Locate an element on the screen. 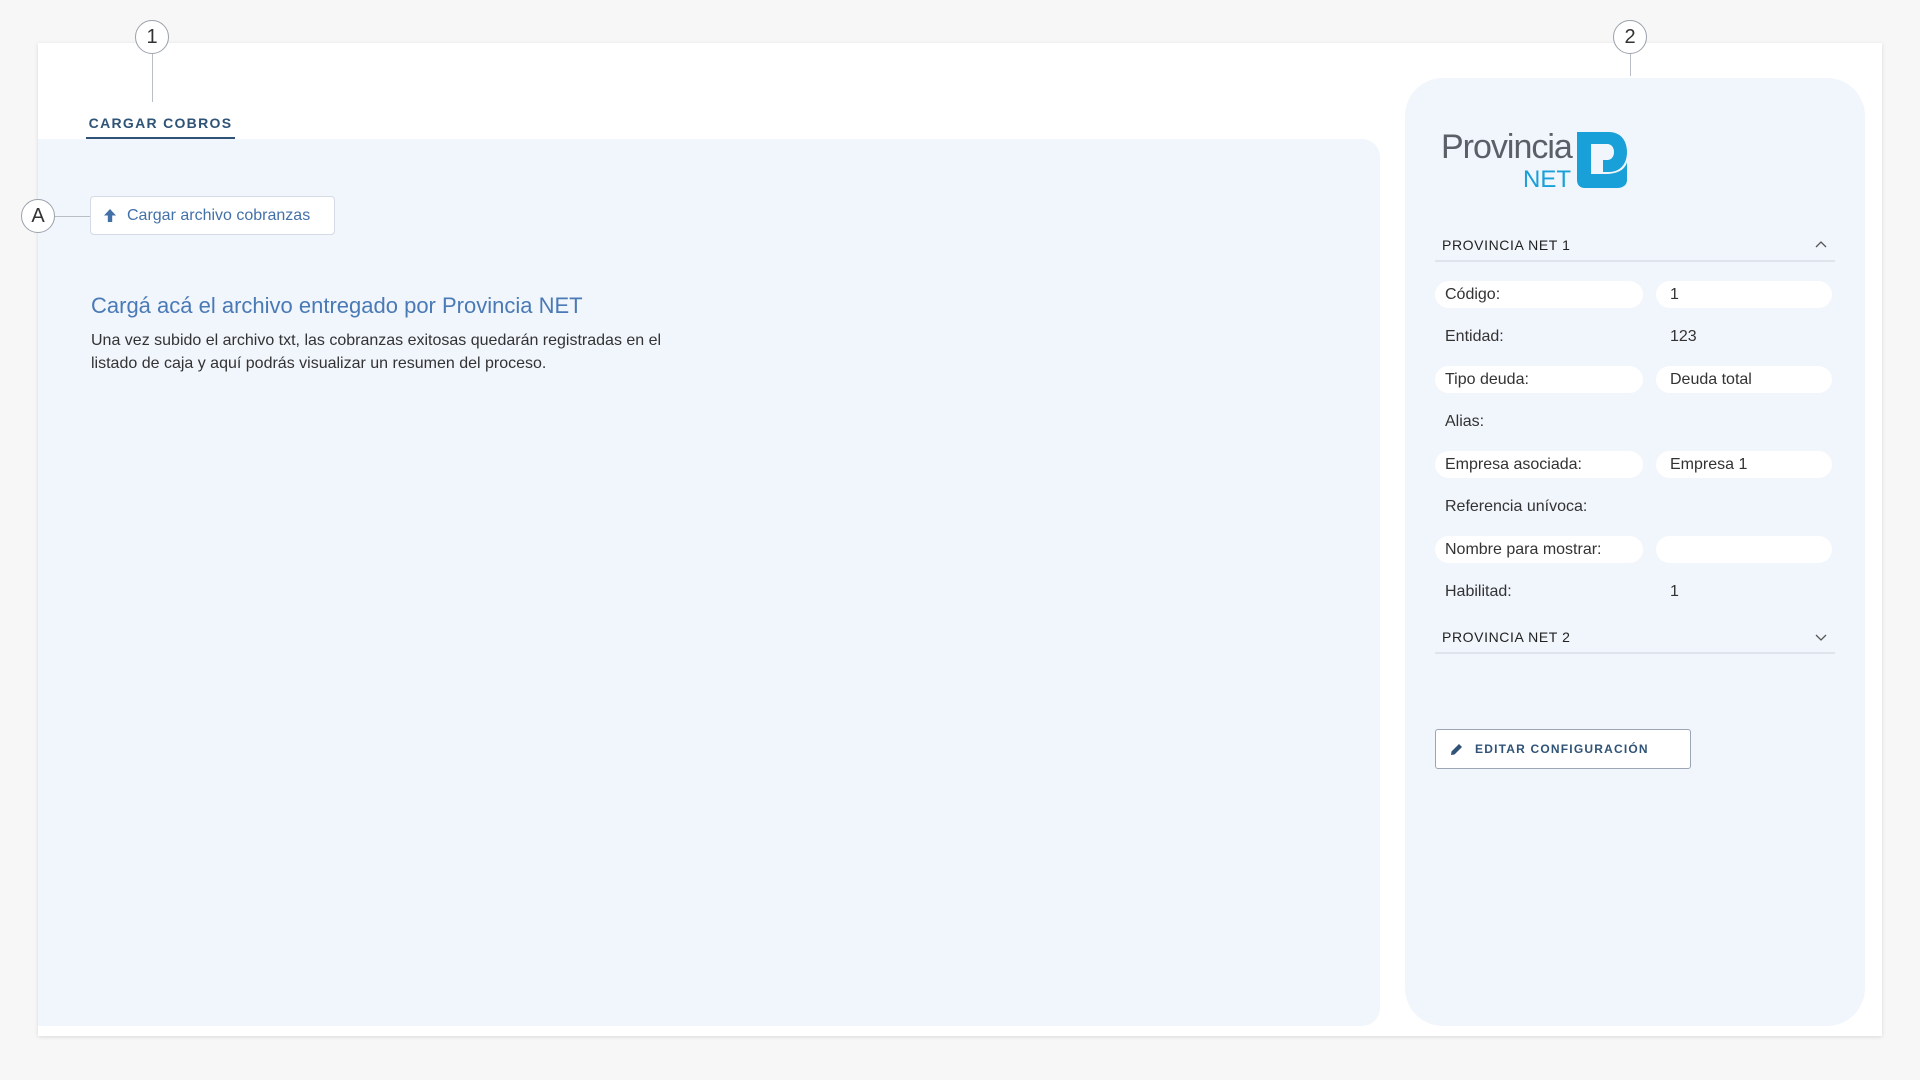 This screenshot has width=1920, height=1080. callout-a-line is located at coordinates (72, 216).